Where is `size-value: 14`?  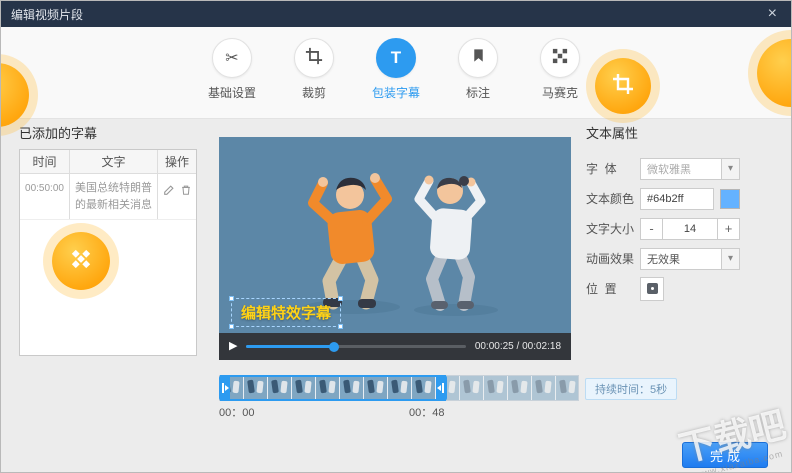 size-value: 14 is located at coordinates (690, 228).